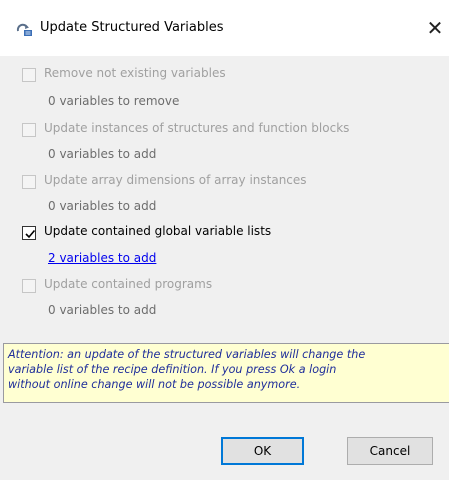 This screenshot has height=480, width=449. I want to click on checkbox-update-global-variable-lists, so click(29, 233).